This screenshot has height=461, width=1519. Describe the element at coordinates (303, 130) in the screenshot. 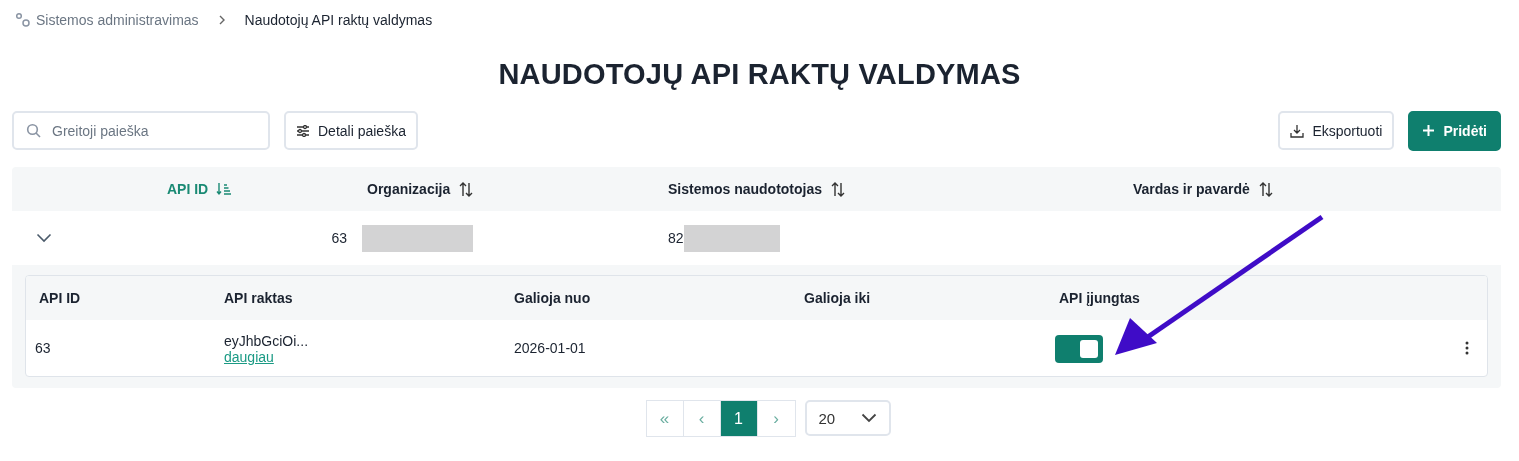

I see `sliders-icon` at that location.